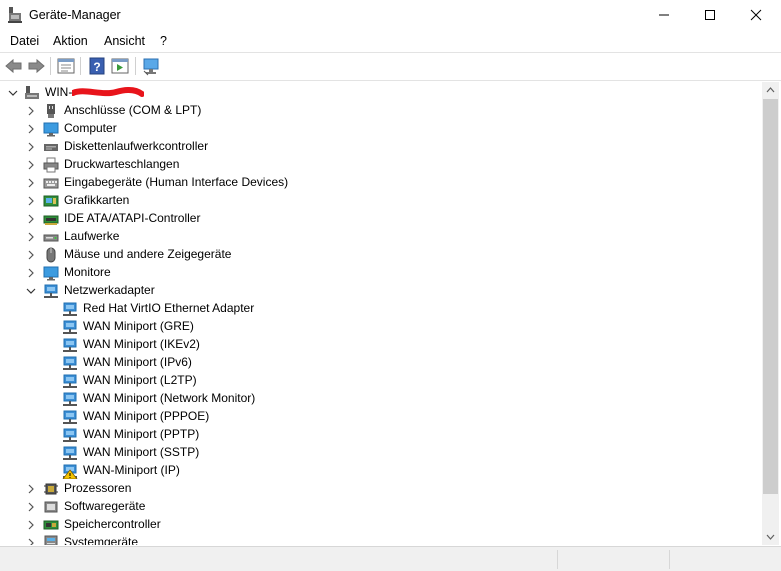 The image size is (781, 571). I want to click on tree-category: Prozessoren, so click(381, 489).